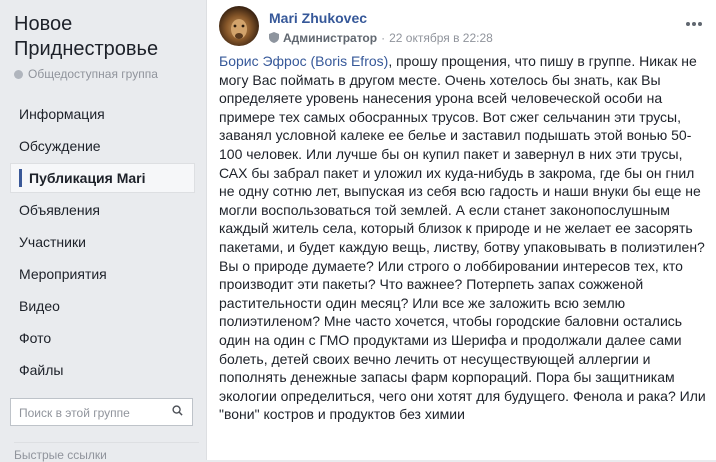 The image size is (716, 462). What do you see at coordinates (695, 19) in the screenshot?
I see `more-options-icon` at bounding box center [695, 19].